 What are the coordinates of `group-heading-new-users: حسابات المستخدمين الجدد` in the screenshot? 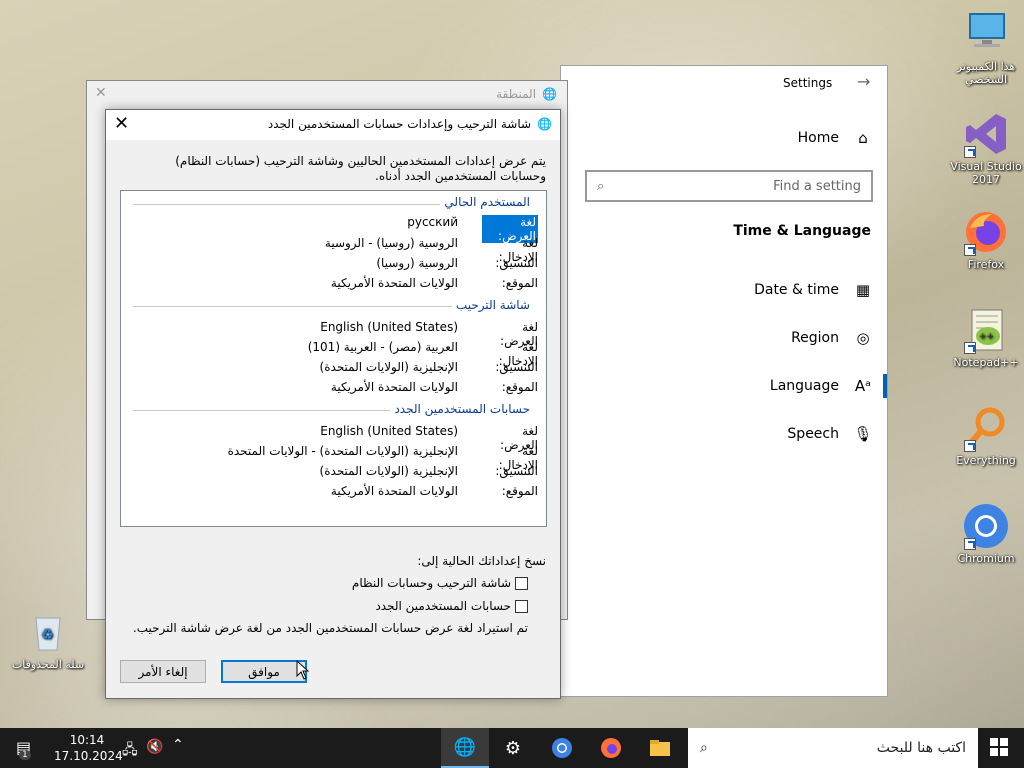 It's located at (462, 409).